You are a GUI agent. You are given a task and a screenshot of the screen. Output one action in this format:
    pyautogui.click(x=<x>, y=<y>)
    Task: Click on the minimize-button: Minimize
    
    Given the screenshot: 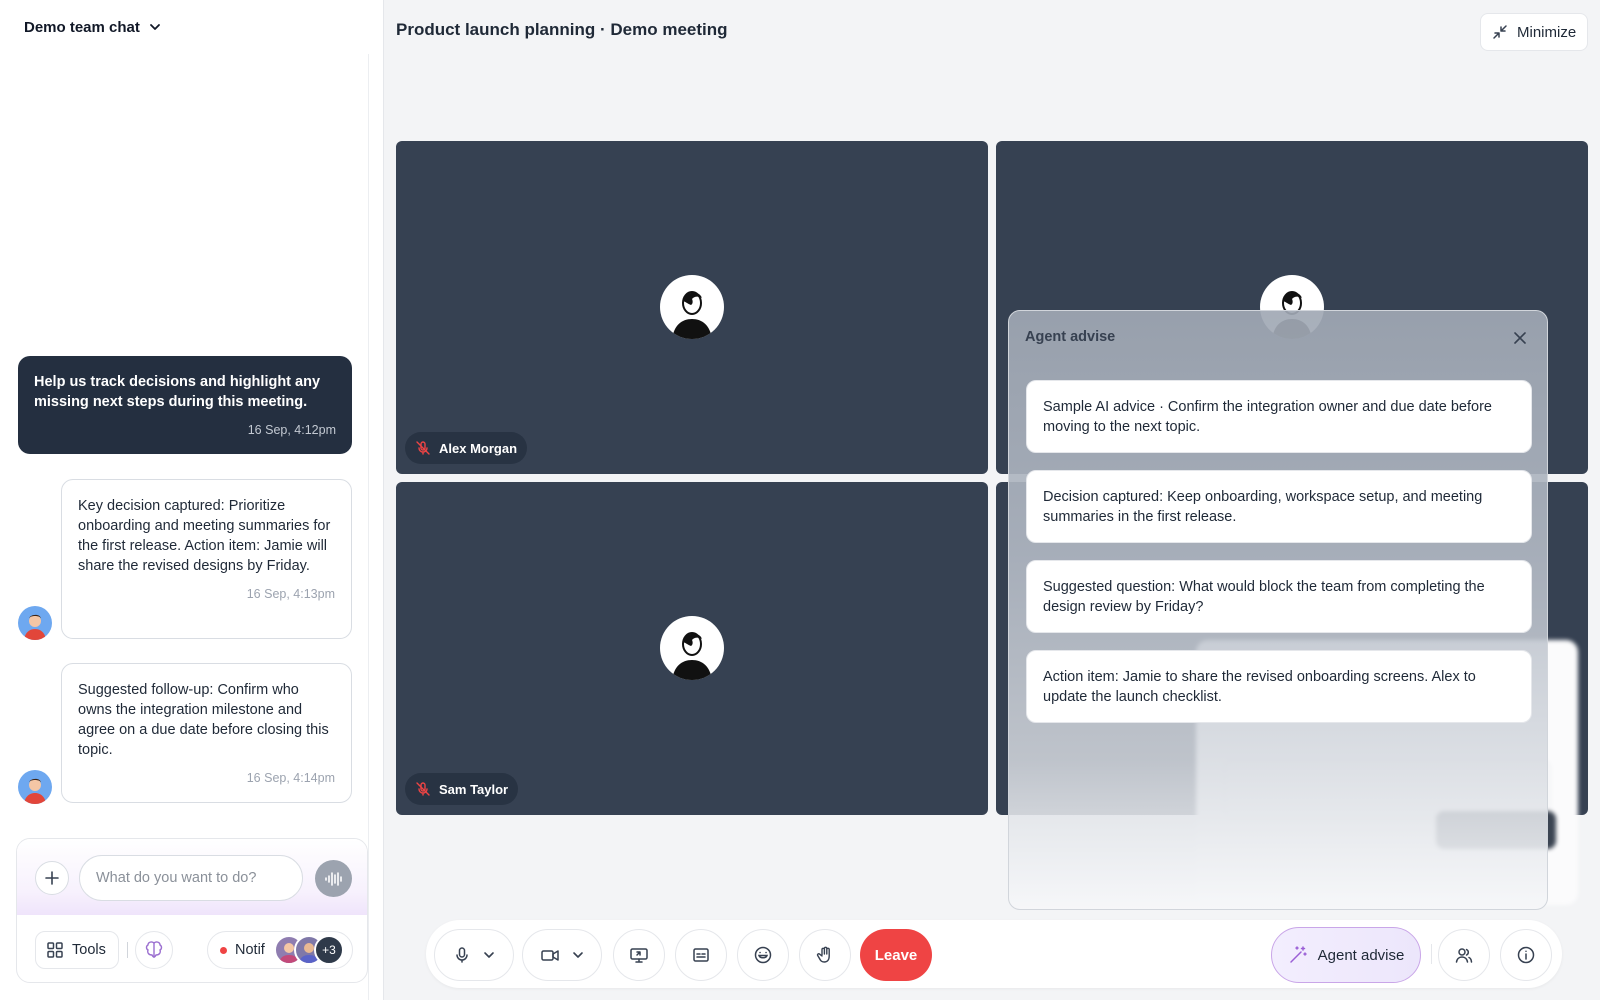 What is the action you would take?
    pyautogui.click(x=1534, y=32)
    